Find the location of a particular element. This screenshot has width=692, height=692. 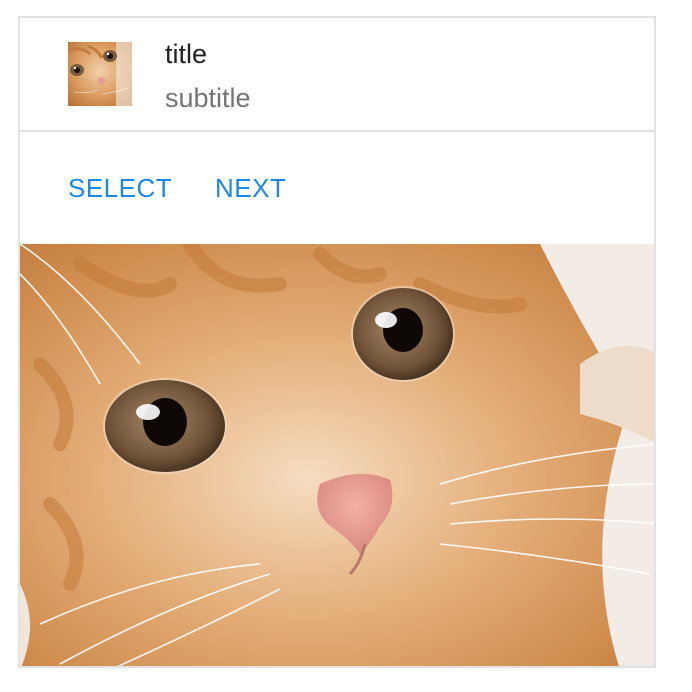

kitten-thumbnail-icon is located at coordinates (100, 74).